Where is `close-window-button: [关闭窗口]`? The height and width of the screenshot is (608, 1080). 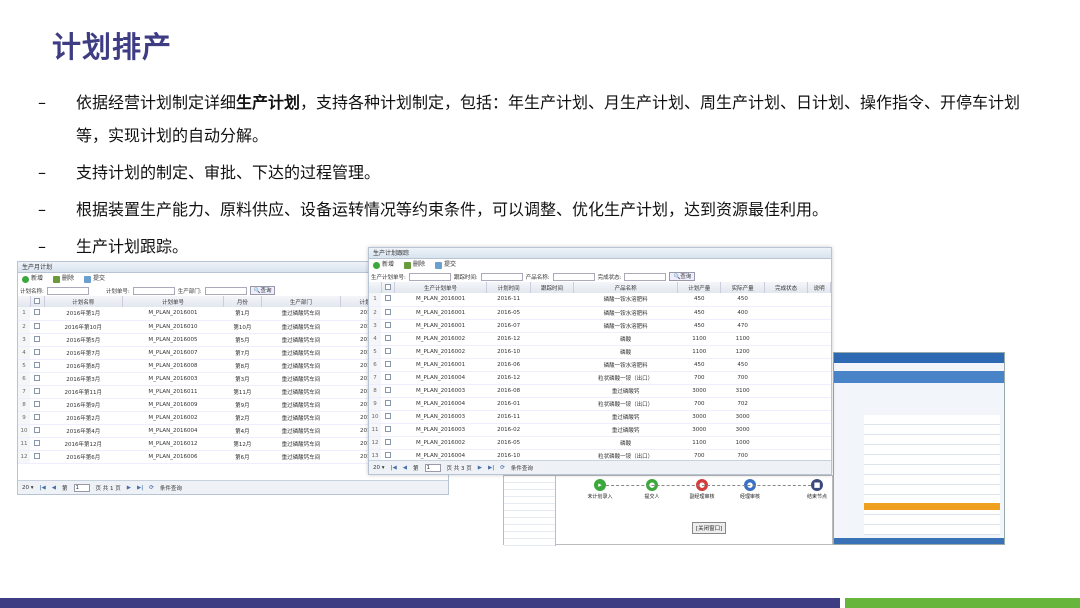
close-window-button: [关闭窗口] is located at coordinates (709, 528).